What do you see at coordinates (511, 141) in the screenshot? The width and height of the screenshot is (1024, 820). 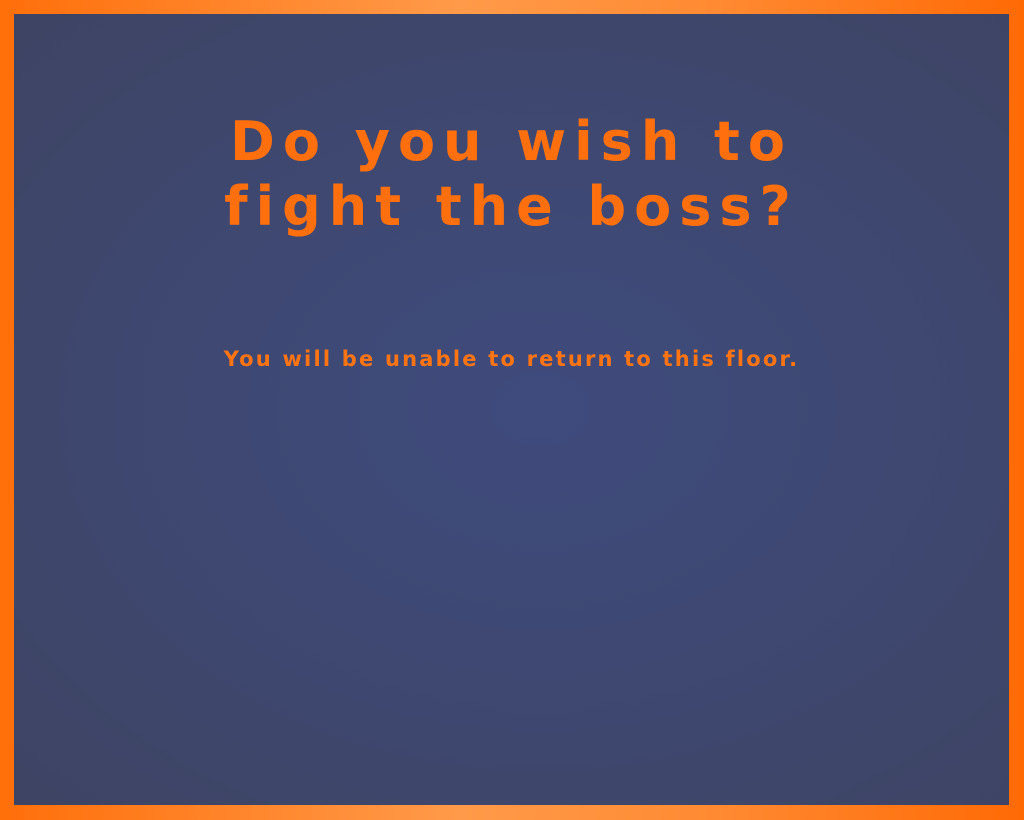 I see `dialog-title-line-1: Do you wish to` at bounding box center [511, 141].